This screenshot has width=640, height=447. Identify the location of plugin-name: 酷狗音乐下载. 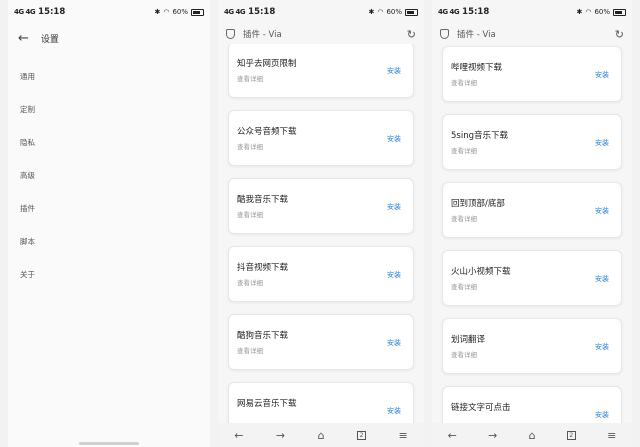
(263, 336).